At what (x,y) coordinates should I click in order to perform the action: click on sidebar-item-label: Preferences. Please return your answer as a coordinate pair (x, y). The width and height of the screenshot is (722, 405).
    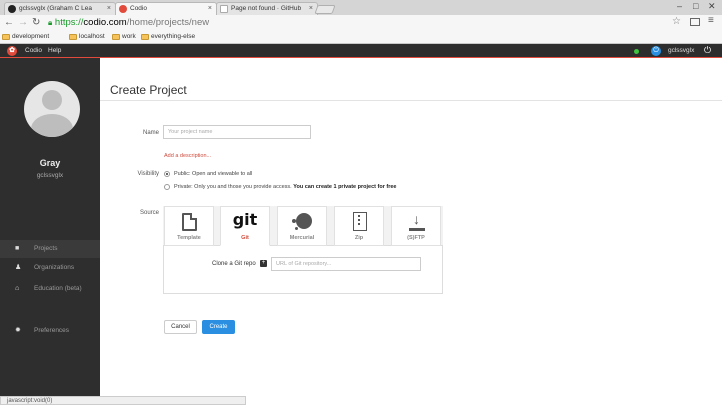
    Looking at the image, I should click on (52, 330).